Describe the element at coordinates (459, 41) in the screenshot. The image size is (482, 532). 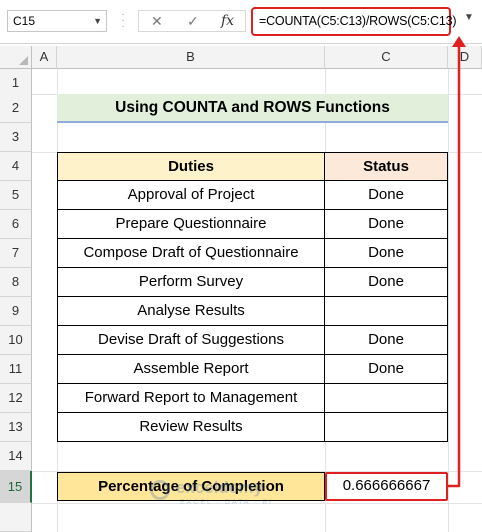
I see `arrow-head-icon` at that location.